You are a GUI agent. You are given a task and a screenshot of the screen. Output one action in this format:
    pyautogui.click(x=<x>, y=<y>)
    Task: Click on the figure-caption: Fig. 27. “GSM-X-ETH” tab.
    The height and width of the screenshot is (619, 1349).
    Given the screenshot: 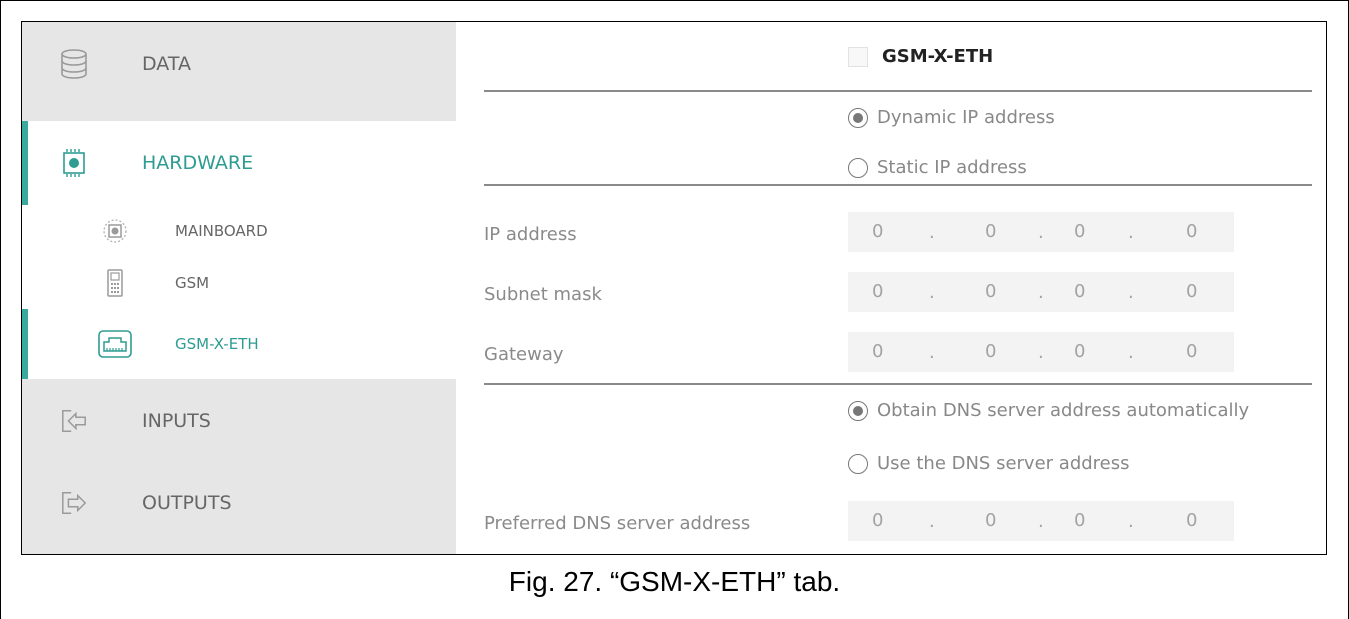 What is the action you would take?
    pyautogui.click(x=674, y=581)
    